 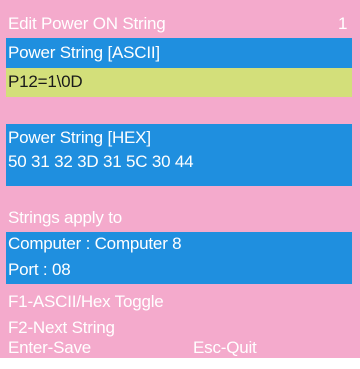 What do you see at coordinates (101, 161) in the screenshot?
I see `hex-string-value: 50 31 32 3D 31 5C 30 44` at bounding box center [101, 161].